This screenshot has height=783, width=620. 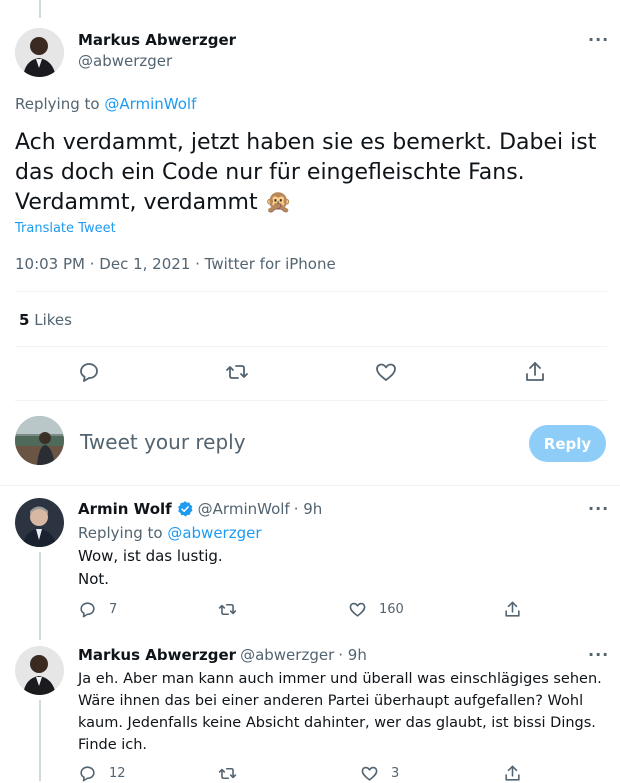 What do you see at coordinates (376, 609) in the screenshot?
I see `like-action: 160` at bounding box center [376, 609].